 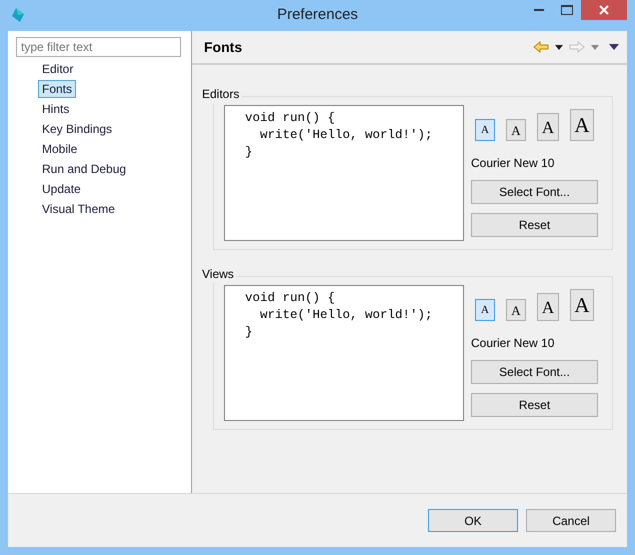 What do you see at coordinates (571, 520) in the screenshot?
I see `cancel-button: Cancel` at bounding box center [571, 520].